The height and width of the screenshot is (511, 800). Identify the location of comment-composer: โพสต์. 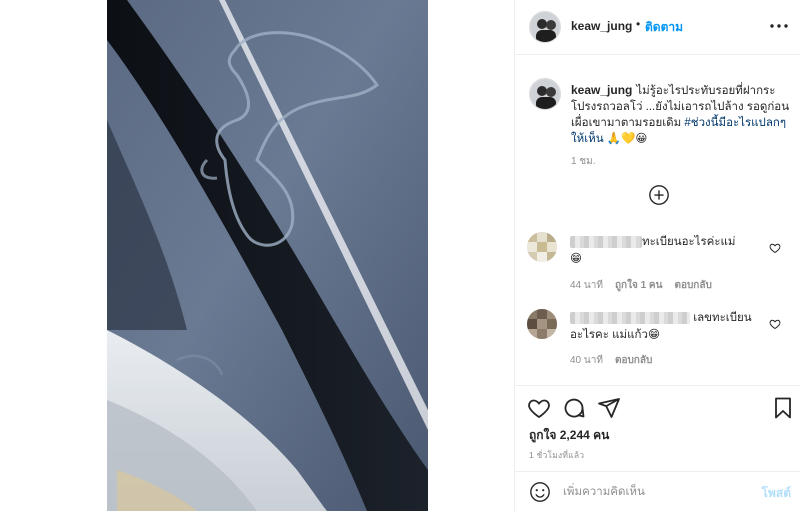
(657, 491).